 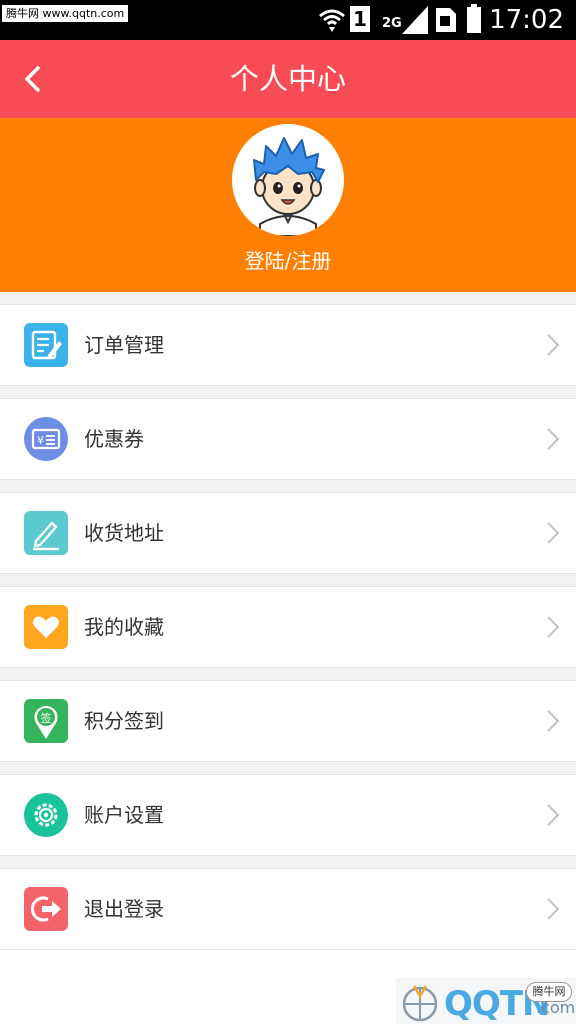 What do you see at coordinates (549, 992) in the screenshot?
I see `watermark-badge: 腾牛网` at bounding box center [549, 992].